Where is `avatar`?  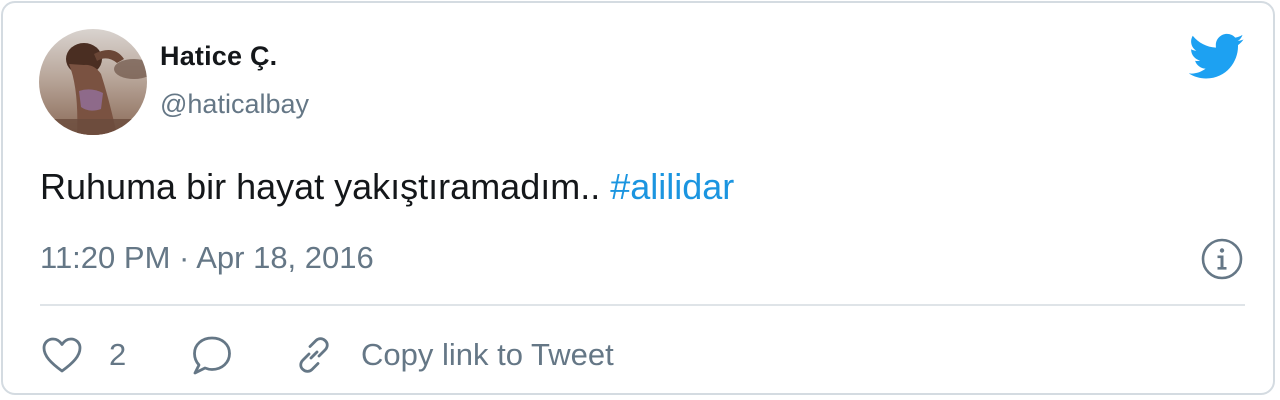 avatar is located at coordinates (93, 82).